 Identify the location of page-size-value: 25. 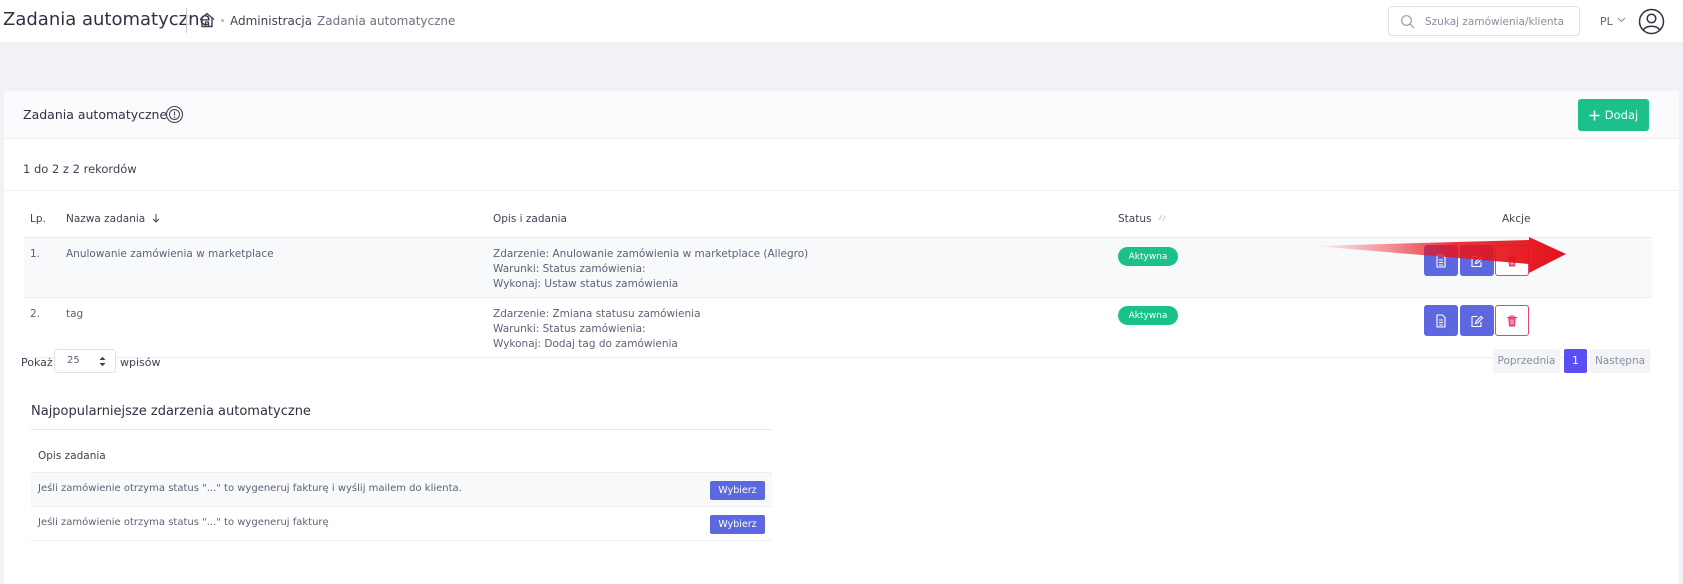
(73, 360).